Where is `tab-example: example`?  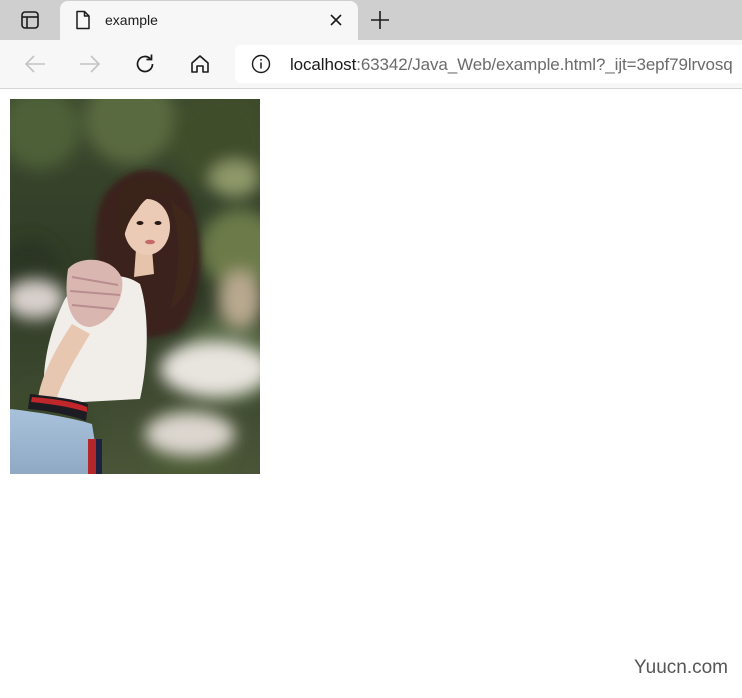
tab-example: example is located at coordinates (209, 20).